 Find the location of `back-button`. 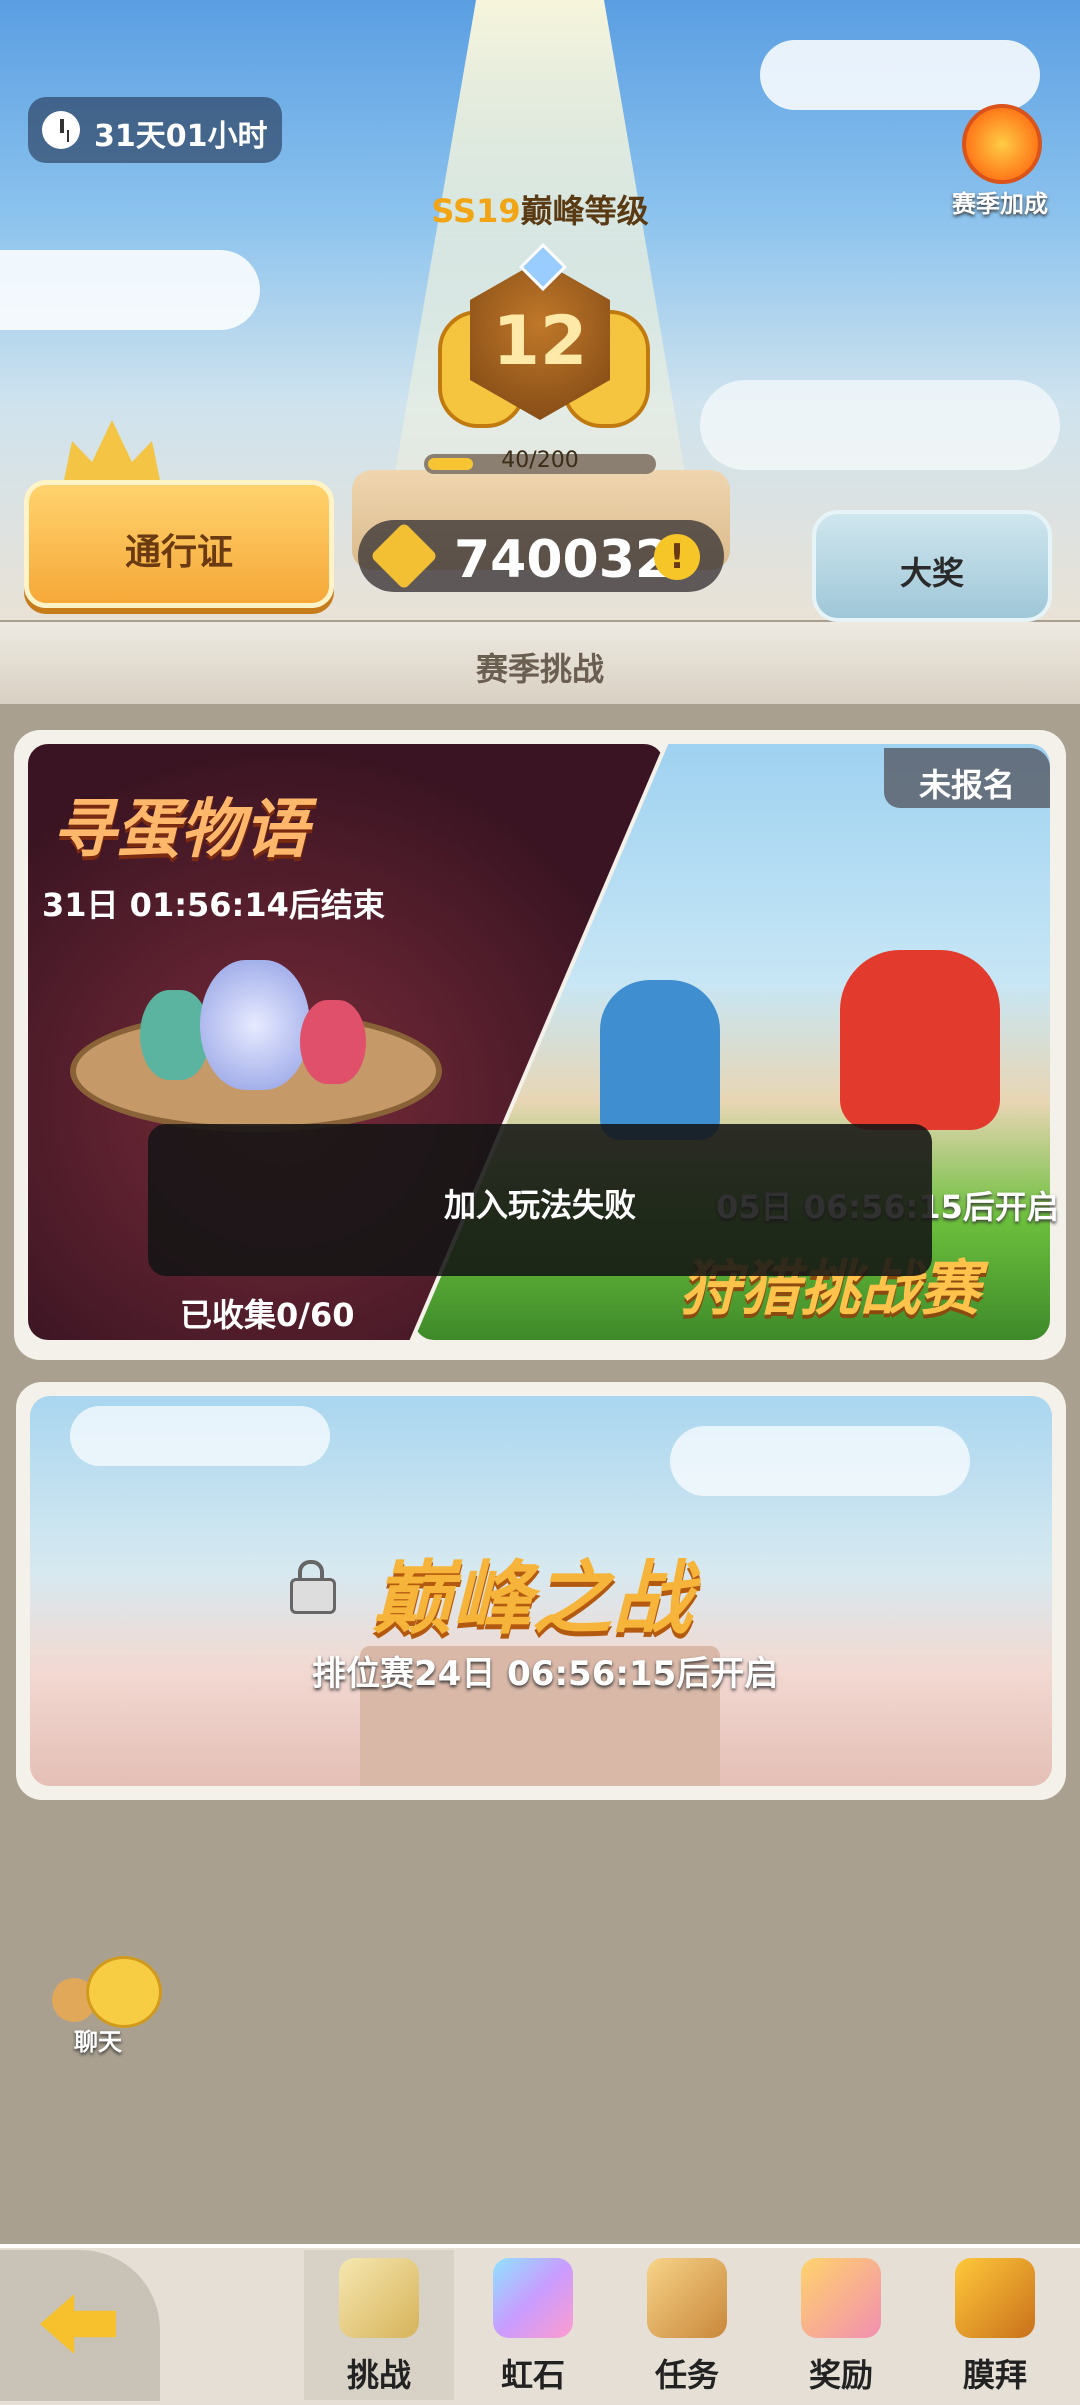

back-button is located at coordinates (80, 2325).